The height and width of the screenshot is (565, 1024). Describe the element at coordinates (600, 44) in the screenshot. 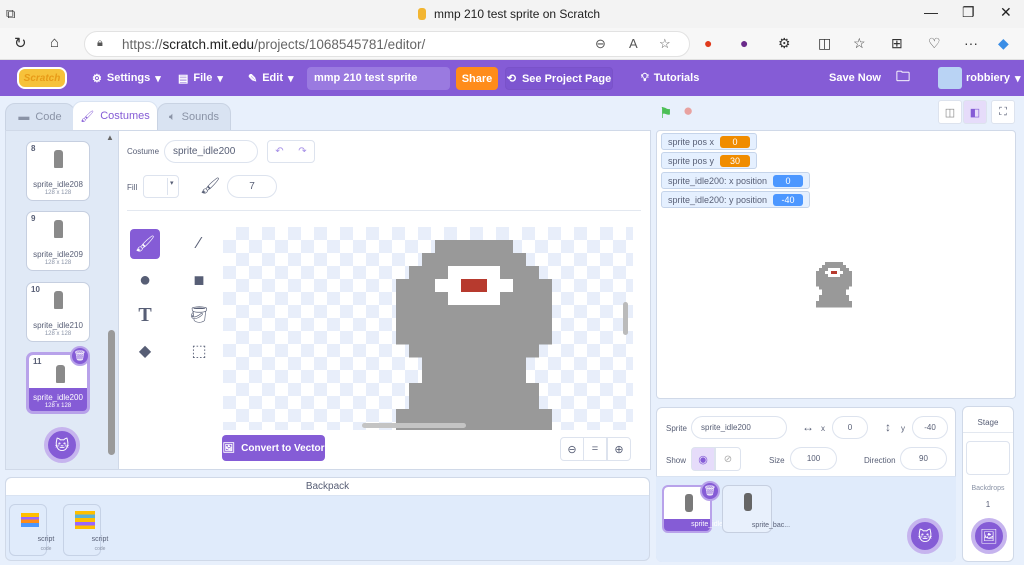

I see `zoom-page-icon: ⊖` at that location.